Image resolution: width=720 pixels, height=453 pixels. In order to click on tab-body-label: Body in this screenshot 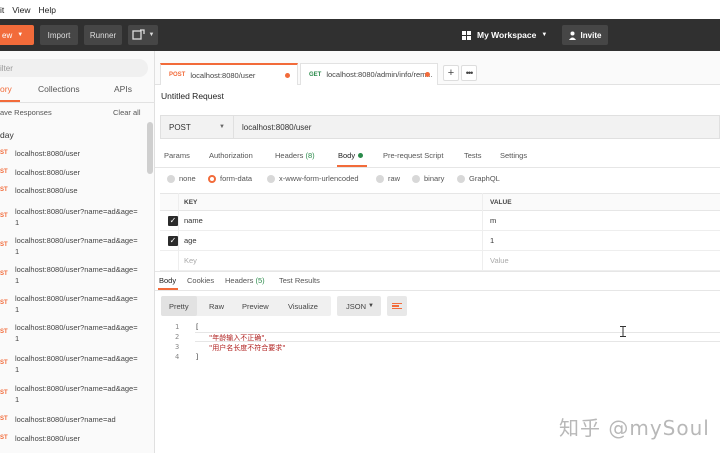, I will do `click(347, 155)`.